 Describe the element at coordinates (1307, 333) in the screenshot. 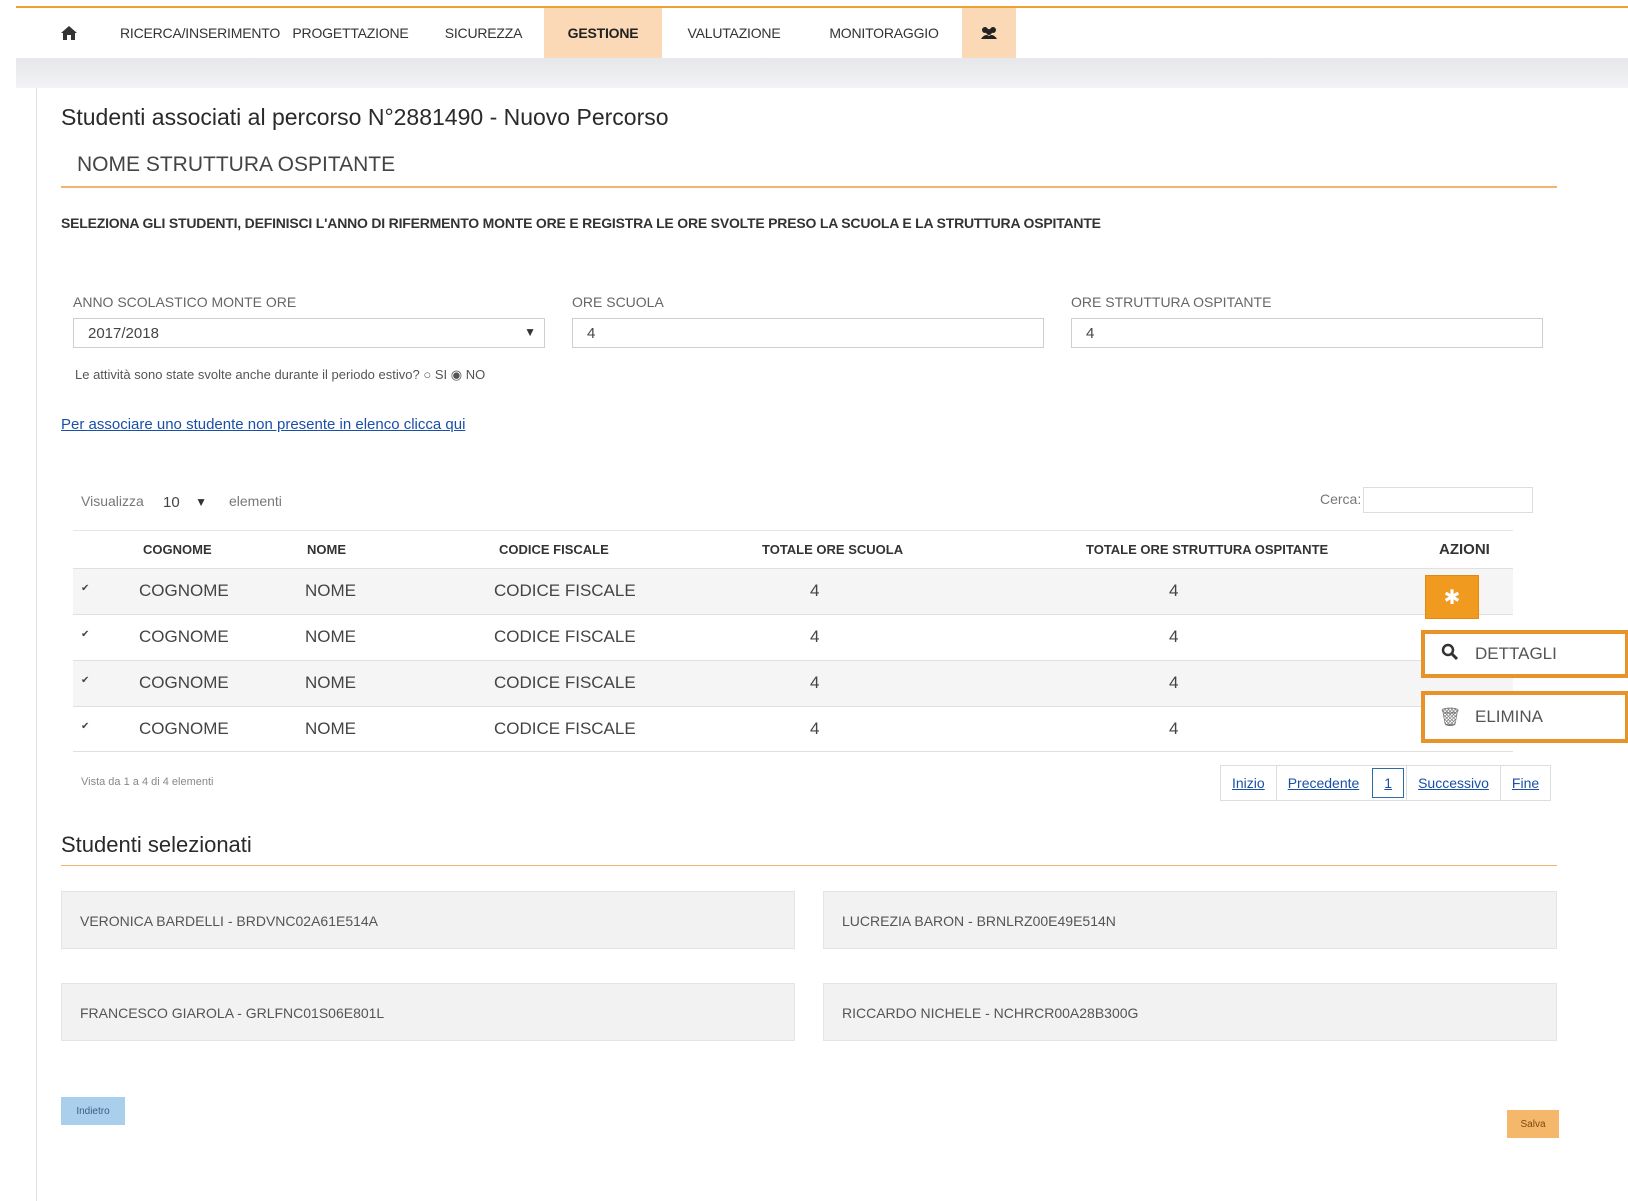

I see `ore-struttura-input: 4` at that location.